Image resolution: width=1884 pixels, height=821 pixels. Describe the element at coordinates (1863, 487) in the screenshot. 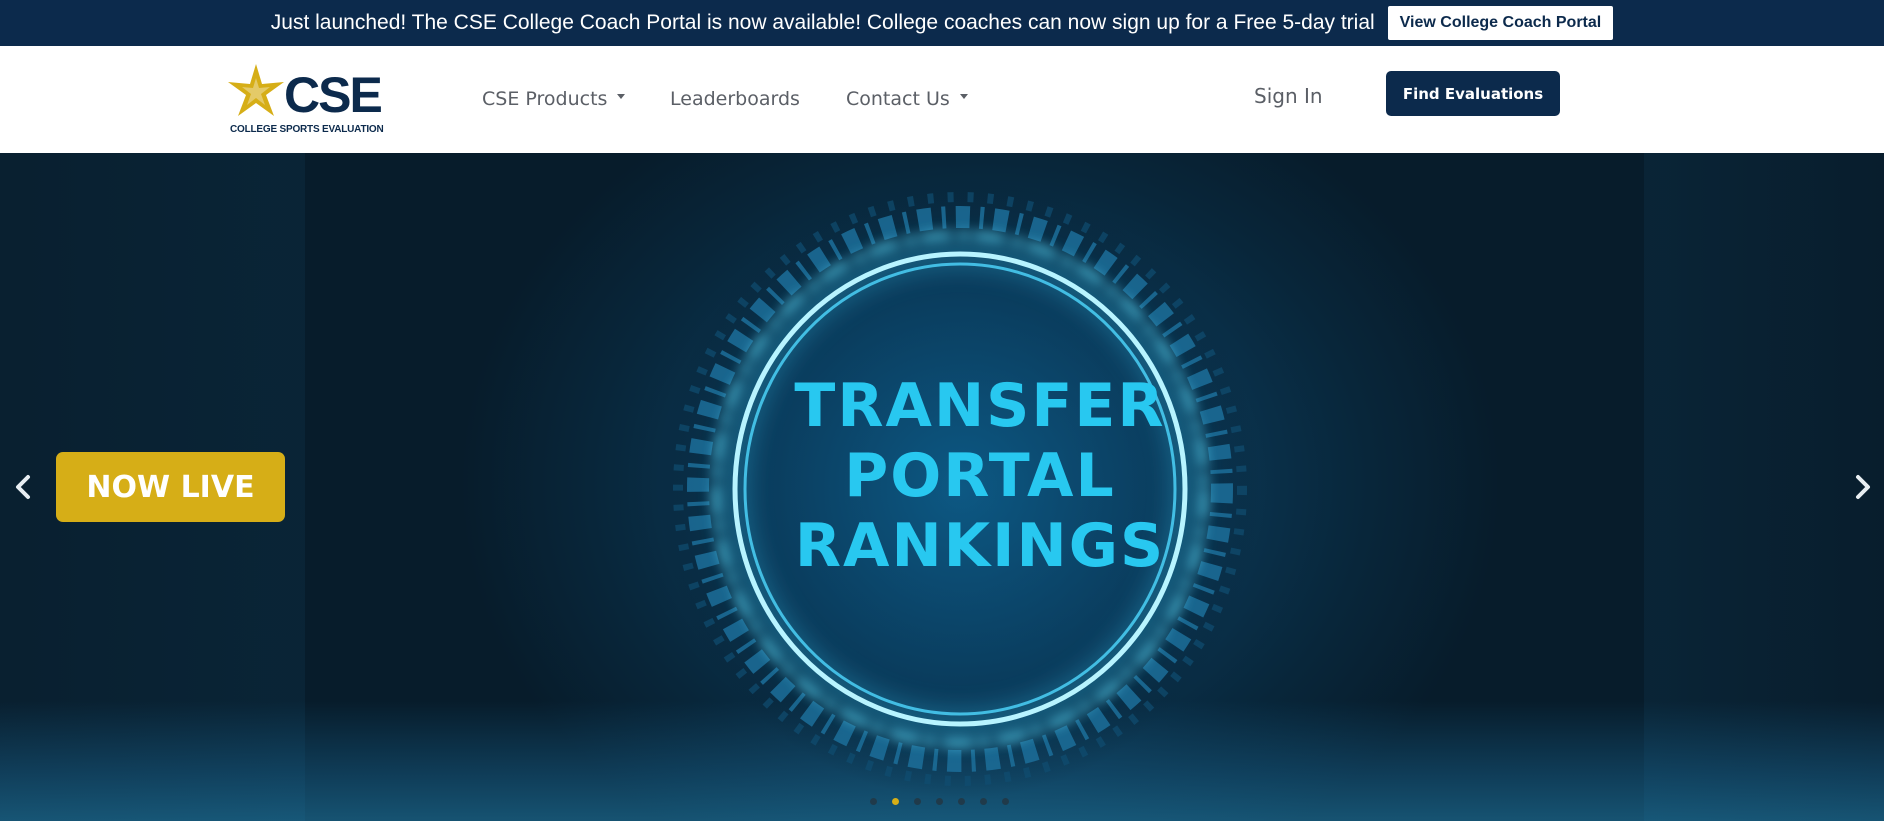

I see `chevron-right-icon` at that location.